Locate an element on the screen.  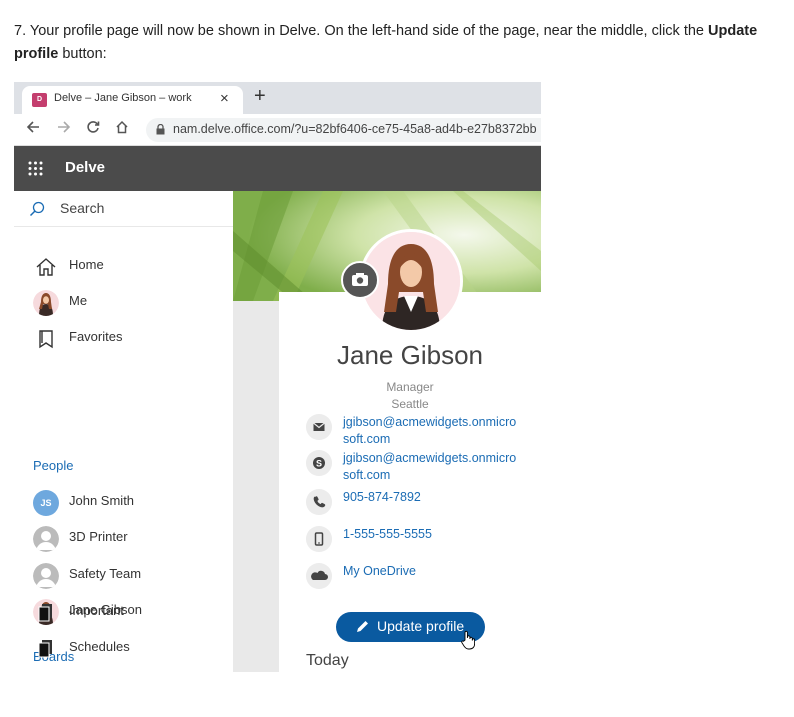
skype-icon: S is located at coordinates (319, 463).